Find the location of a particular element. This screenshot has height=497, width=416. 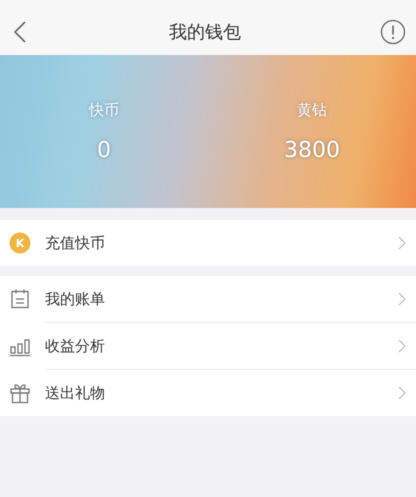

coin-icon: K is located at coordinates (20, 243).